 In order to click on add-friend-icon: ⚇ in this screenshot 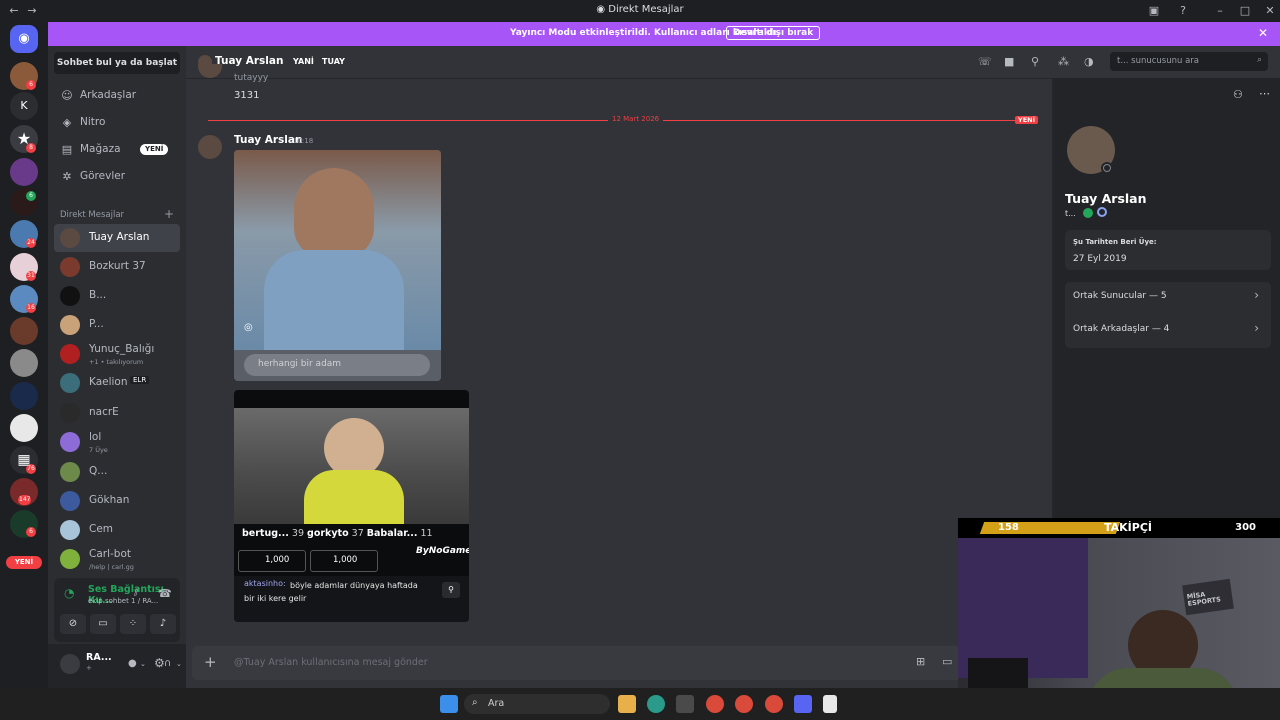, I will do `click(1238, 94)`.